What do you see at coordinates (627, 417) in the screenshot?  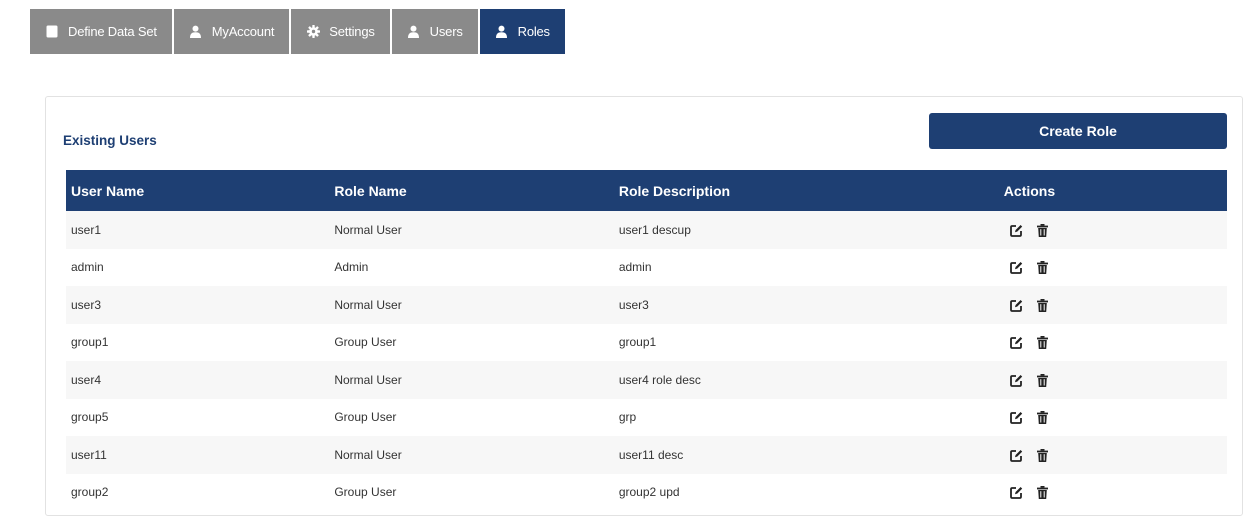 I see `role-description-cell: grp` at bounding box center [627, 417].